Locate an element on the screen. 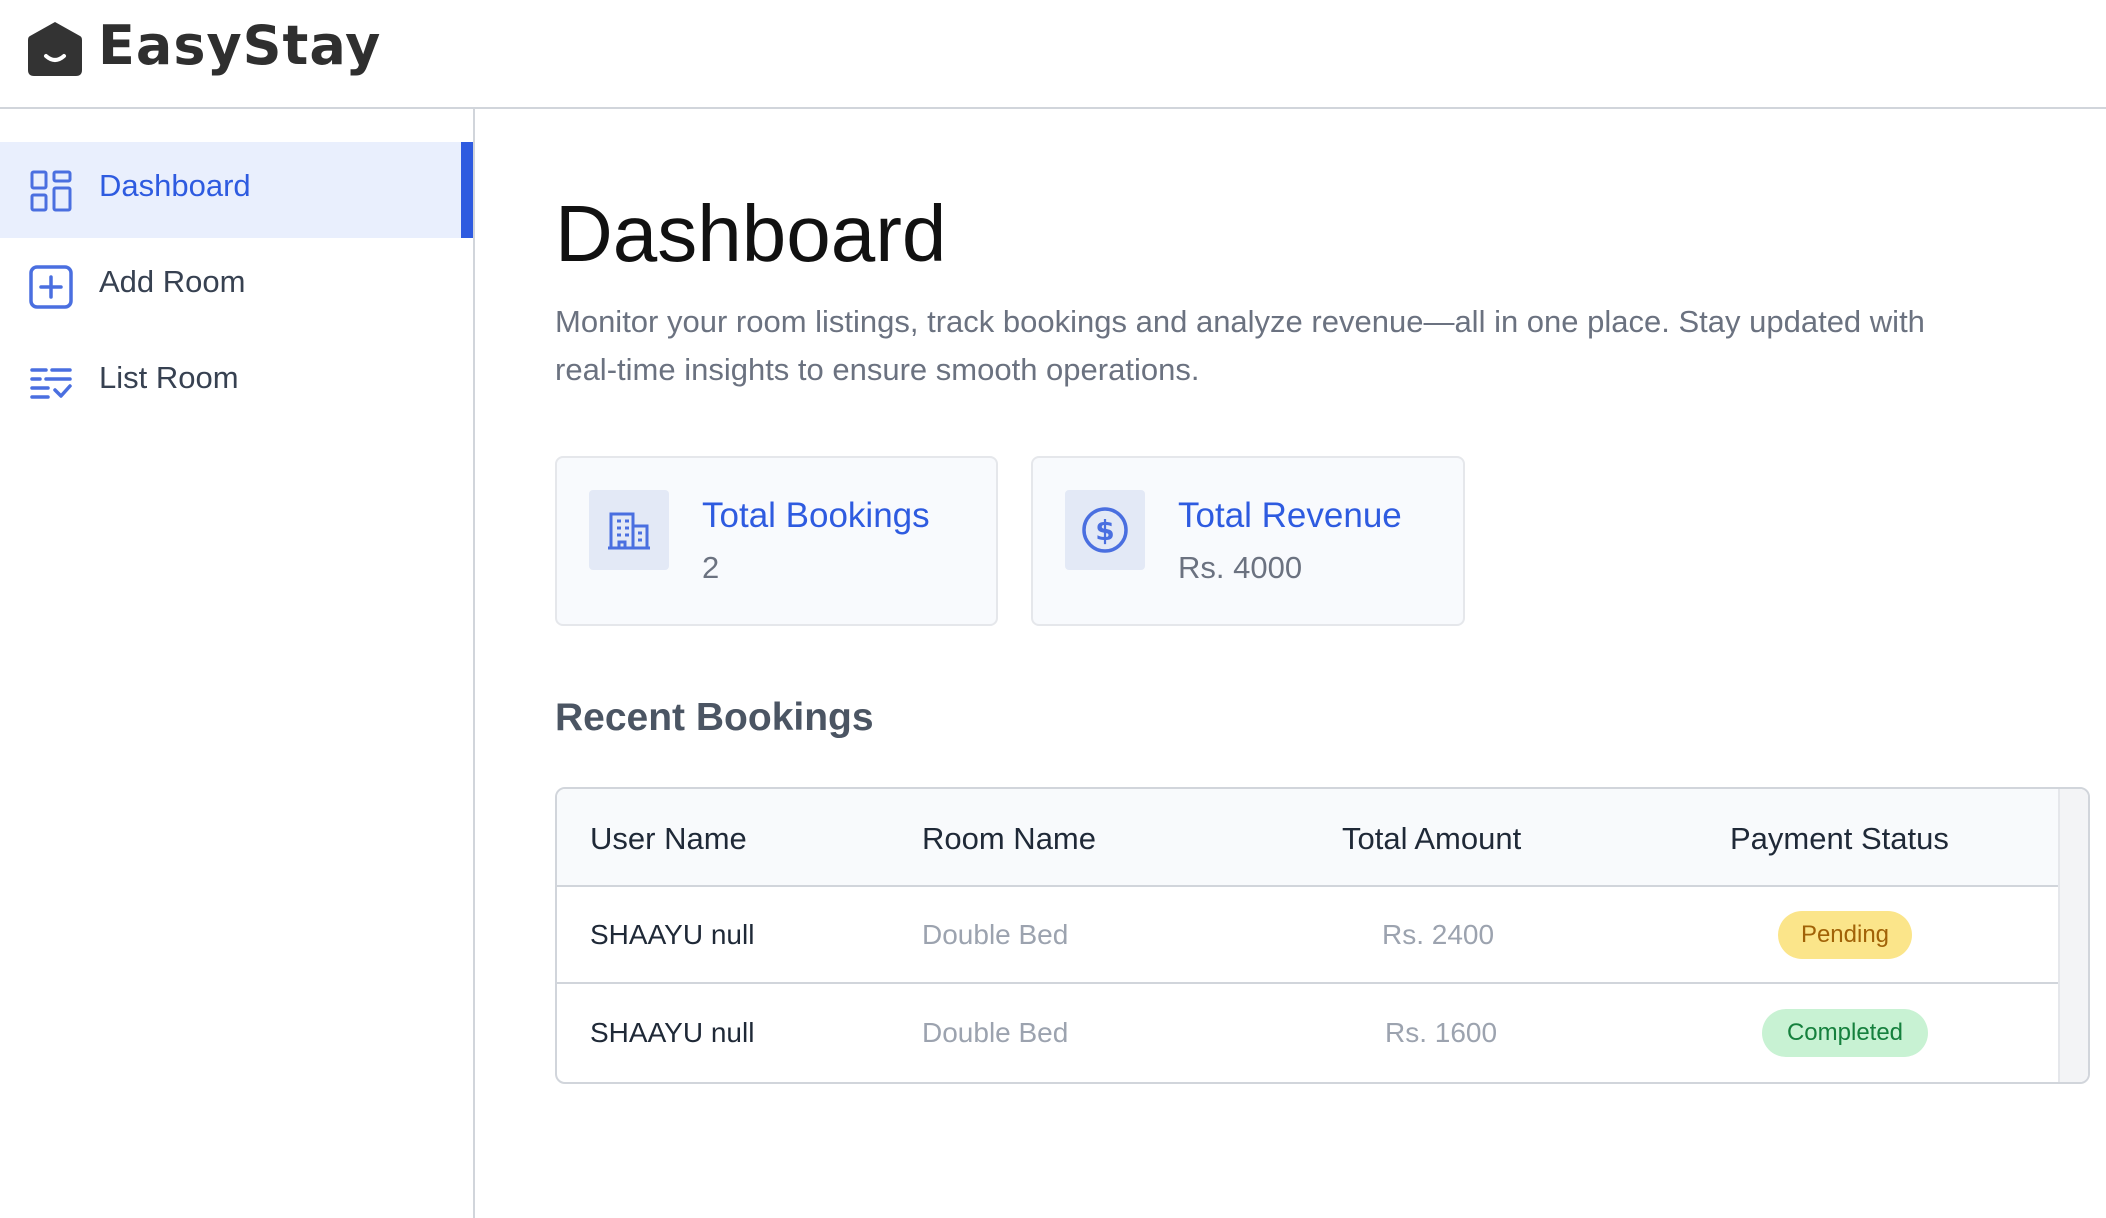 The image size is (2106, 1218). sidebar-item-label: Dashboard is located at coordinates (175, 185).